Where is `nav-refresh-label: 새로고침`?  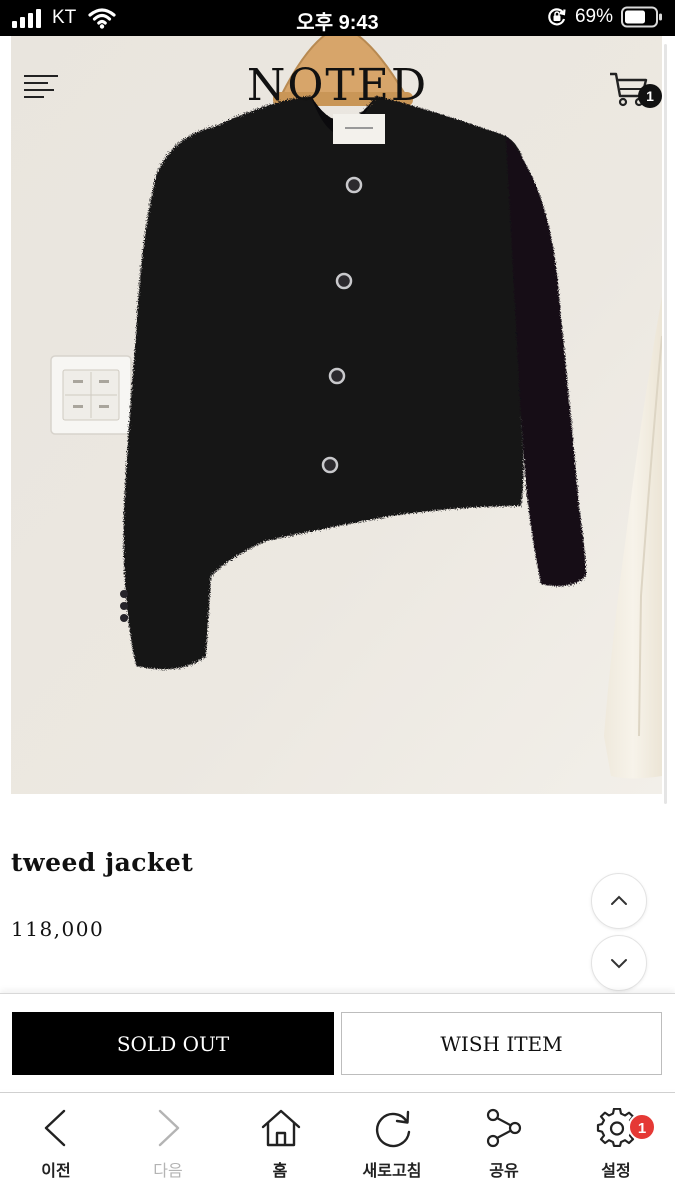
nav-refresh-label: 새로고침 is located at coordinates (392, 1171).